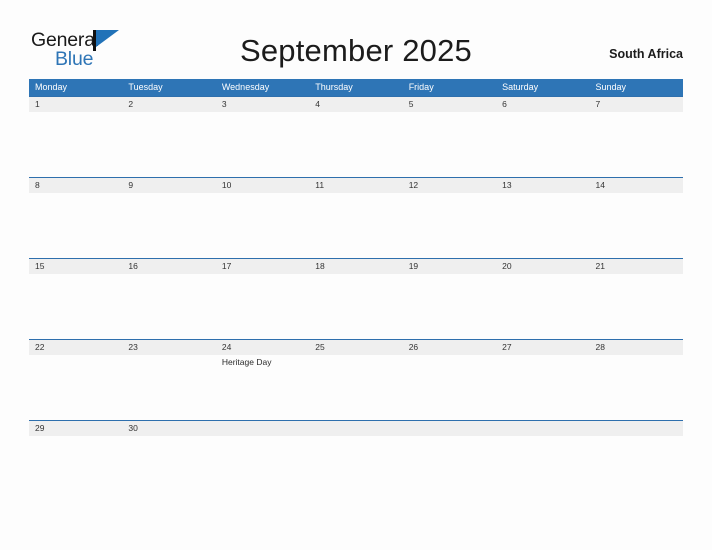  I want to click on calendar-day-cell: 21, so click(636, 298).